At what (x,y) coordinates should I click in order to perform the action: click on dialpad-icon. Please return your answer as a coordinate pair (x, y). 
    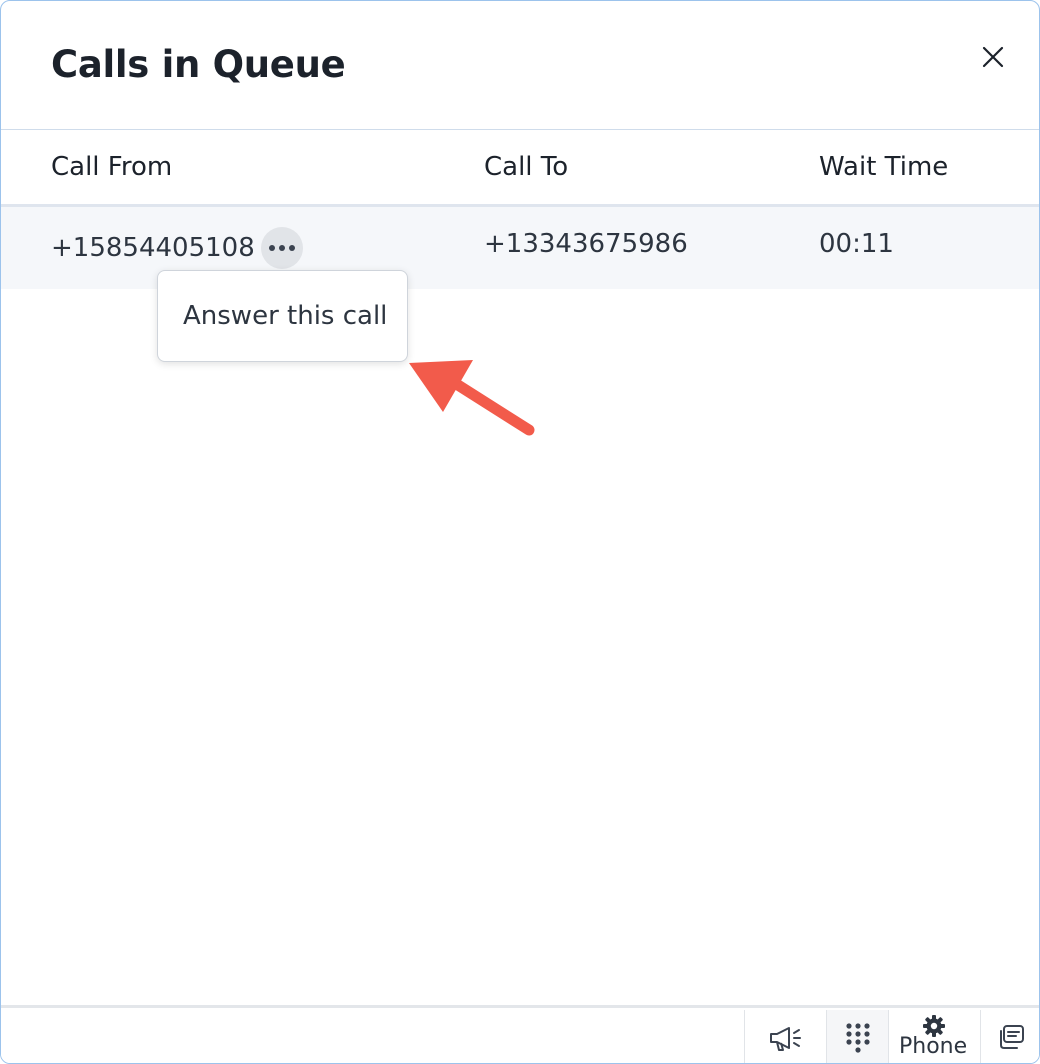
    Looking at the image, I should click on (857, 1036).